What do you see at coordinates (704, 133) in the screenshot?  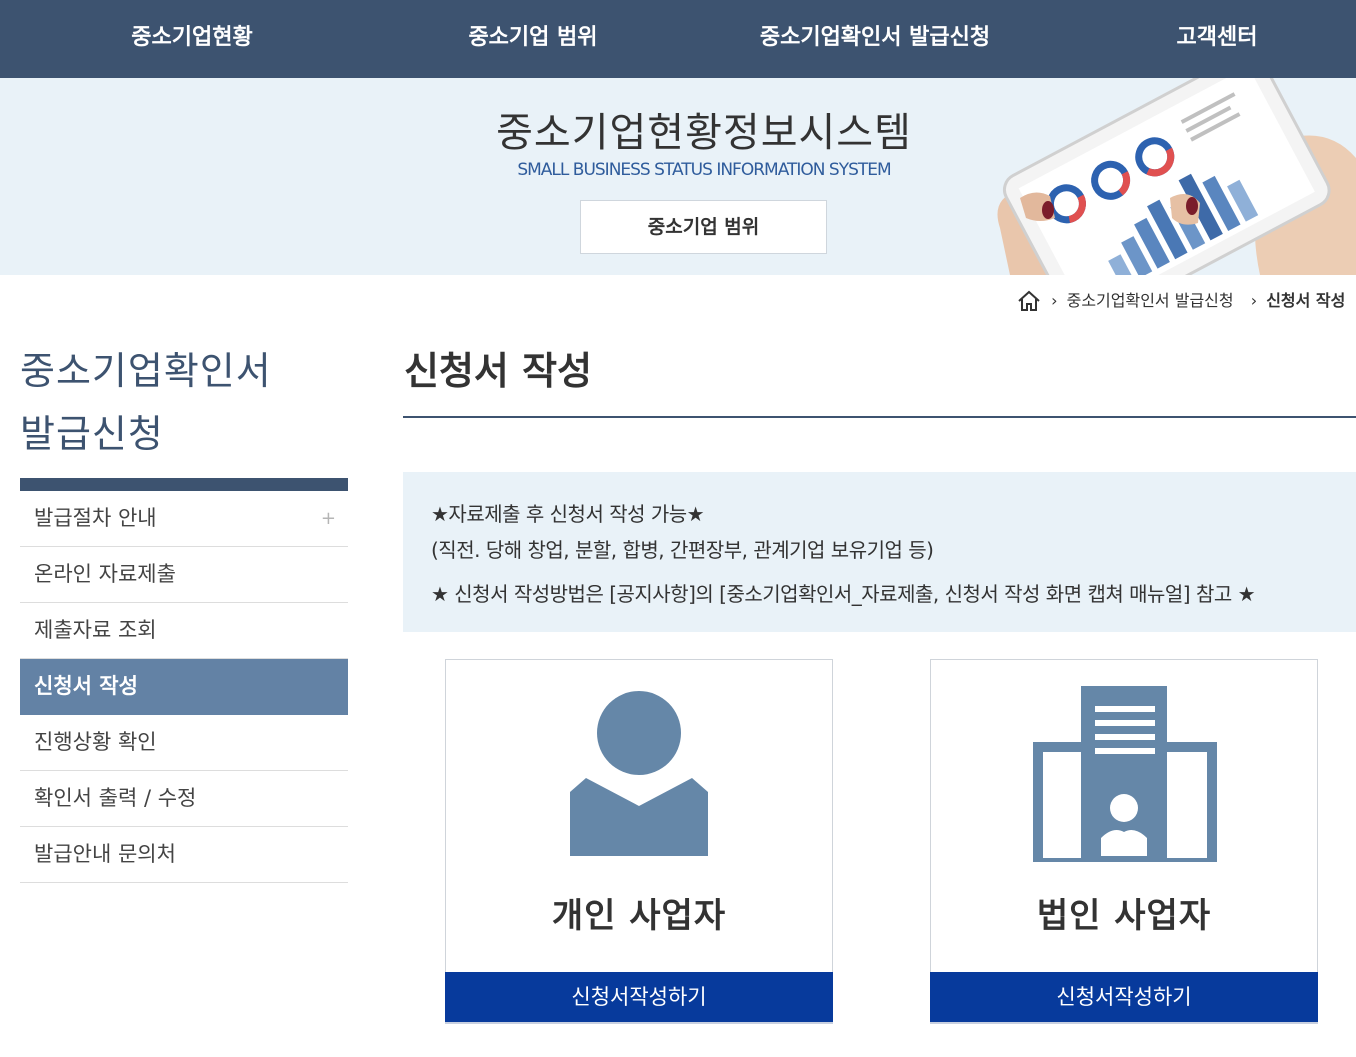 I see `banner-title: 중소기업현황정보시스템` at bounding box center [704, 133].